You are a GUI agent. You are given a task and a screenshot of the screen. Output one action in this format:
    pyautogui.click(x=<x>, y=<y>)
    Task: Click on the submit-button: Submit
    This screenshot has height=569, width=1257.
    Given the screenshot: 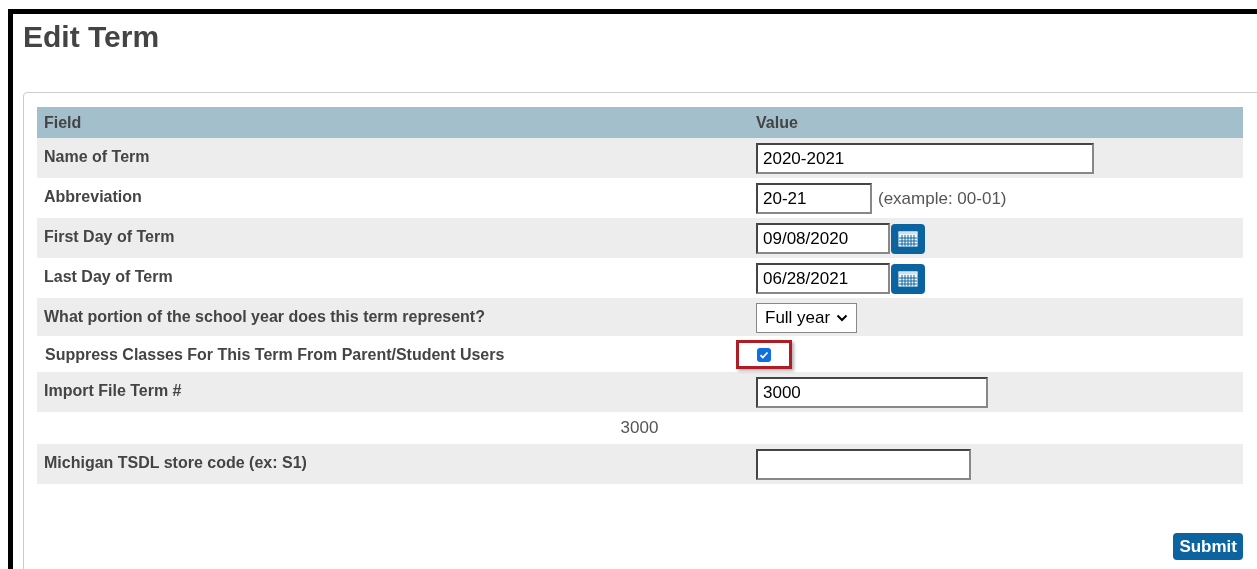 What is the action you would take?
    pyautogui.click(x=1208, y=546)
    